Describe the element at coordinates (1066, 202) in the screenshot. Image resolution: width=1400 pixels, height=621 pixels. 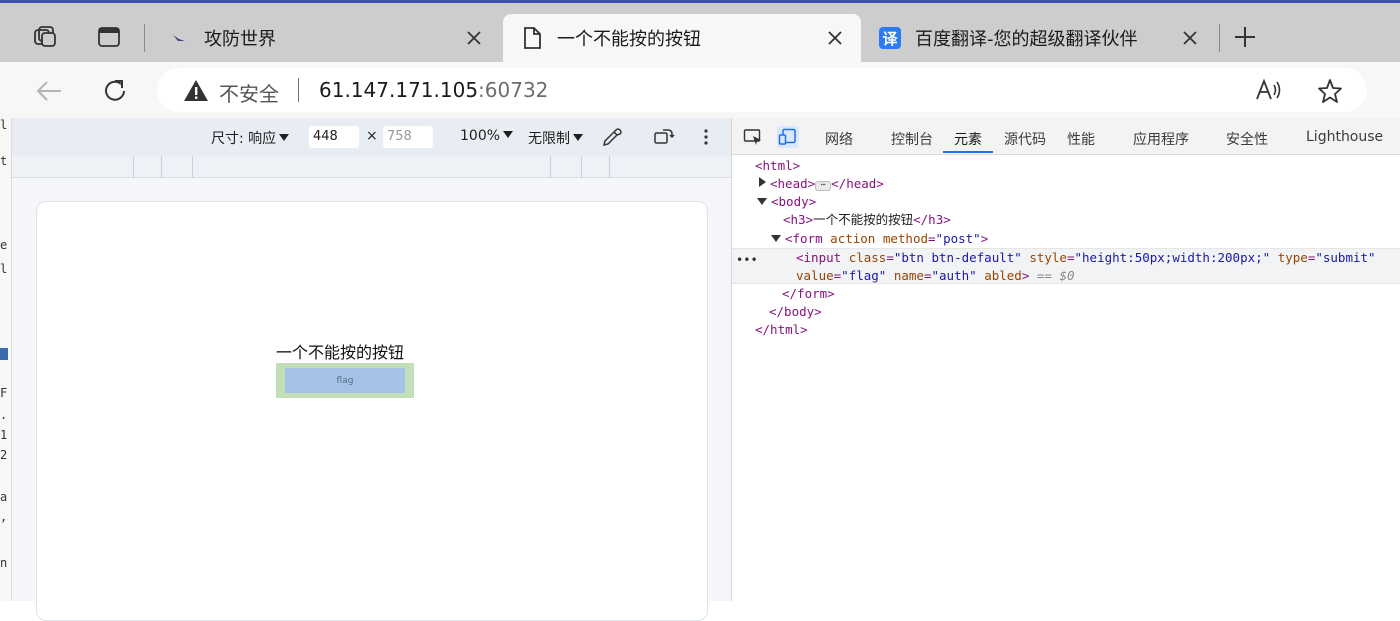
I see `dom-node-body: <body>` at that location.